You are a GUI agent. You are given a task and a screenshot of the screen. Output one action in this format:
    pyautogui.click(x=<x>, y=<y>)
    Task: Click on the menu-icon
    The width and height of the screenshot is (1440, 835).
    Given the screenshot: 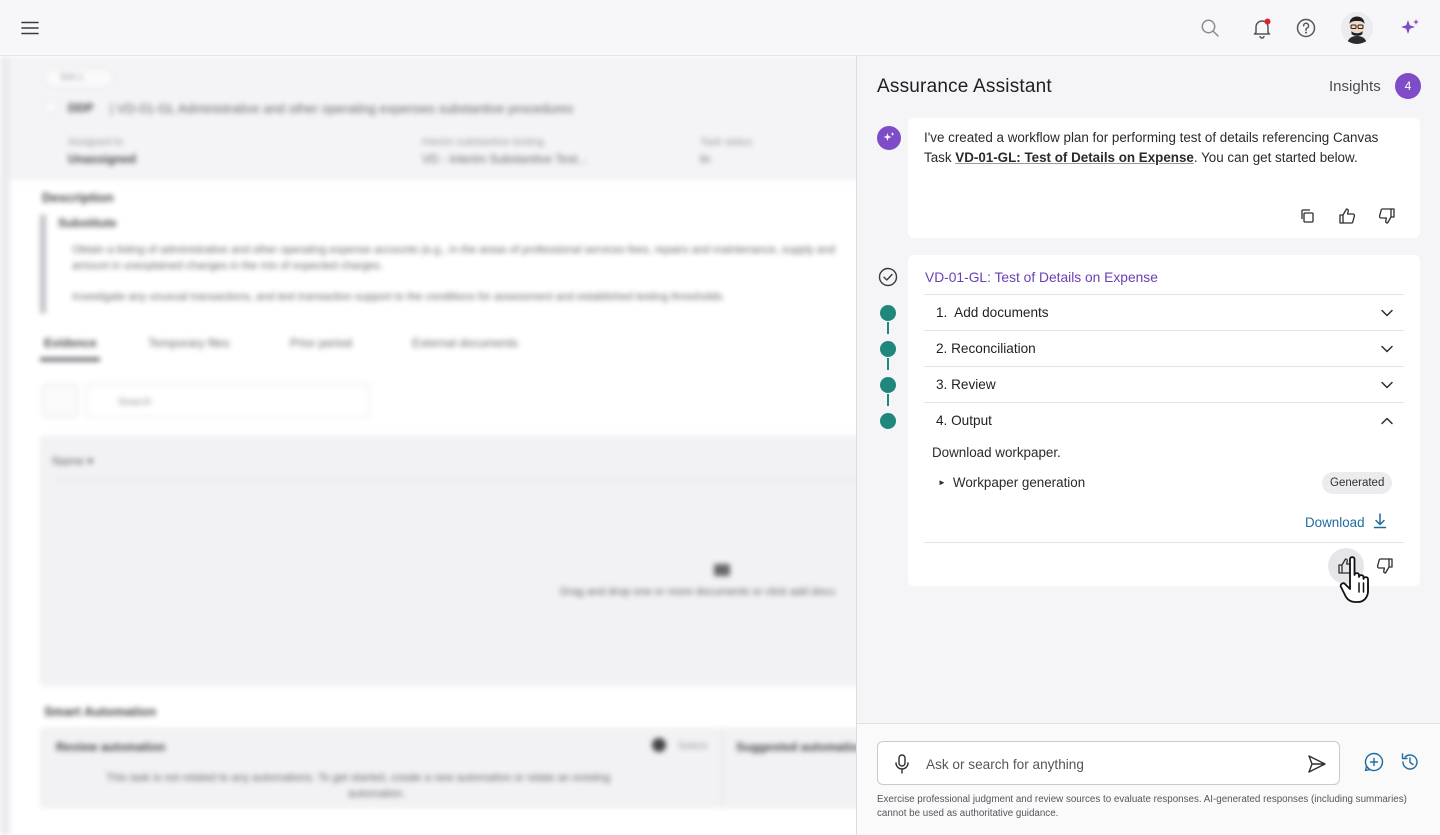 What is the action you would take?
    pyautogui.click(x=30, y=28)
    